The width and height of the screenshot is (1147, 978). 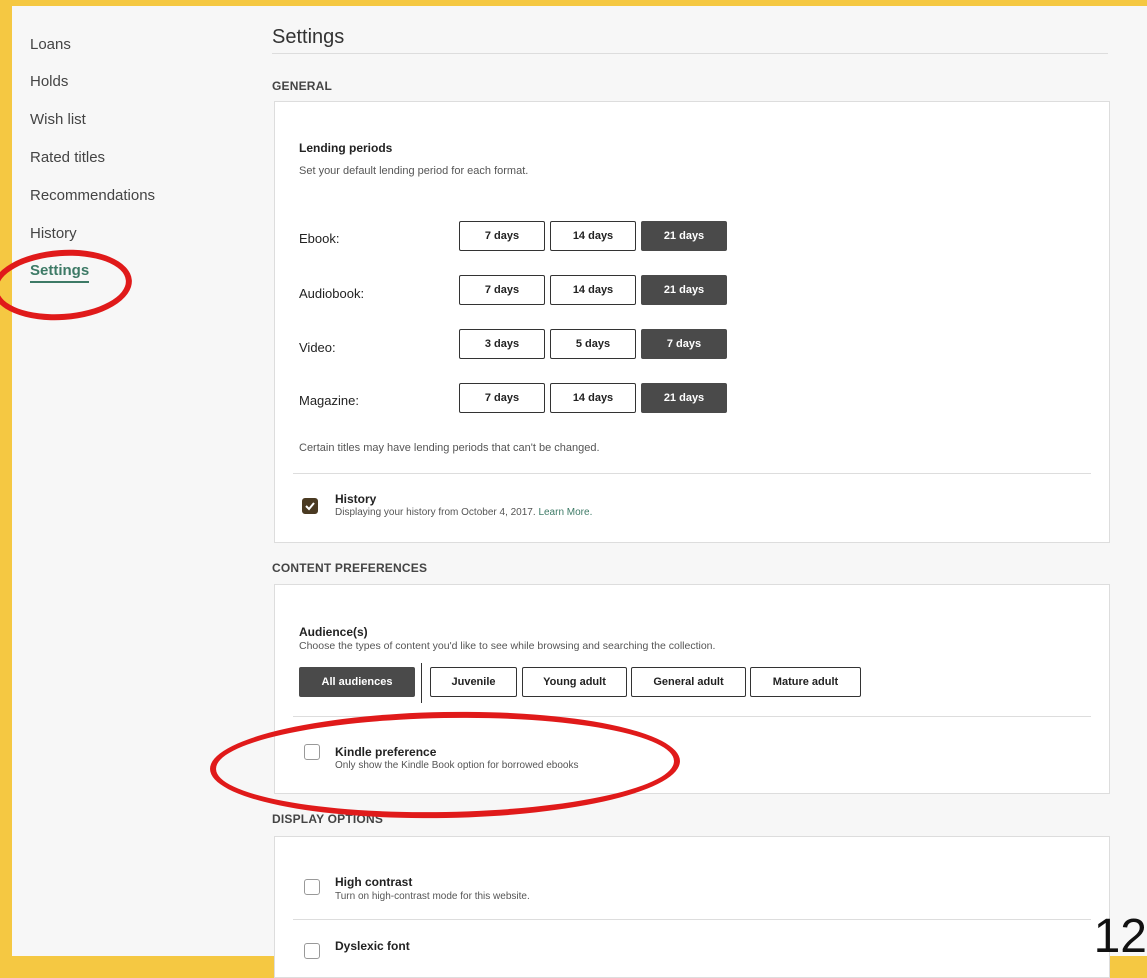 What do you see at coordinates (421, 683) in the screenshot?
I see `audience-divider` at bounding box center [421, 683].